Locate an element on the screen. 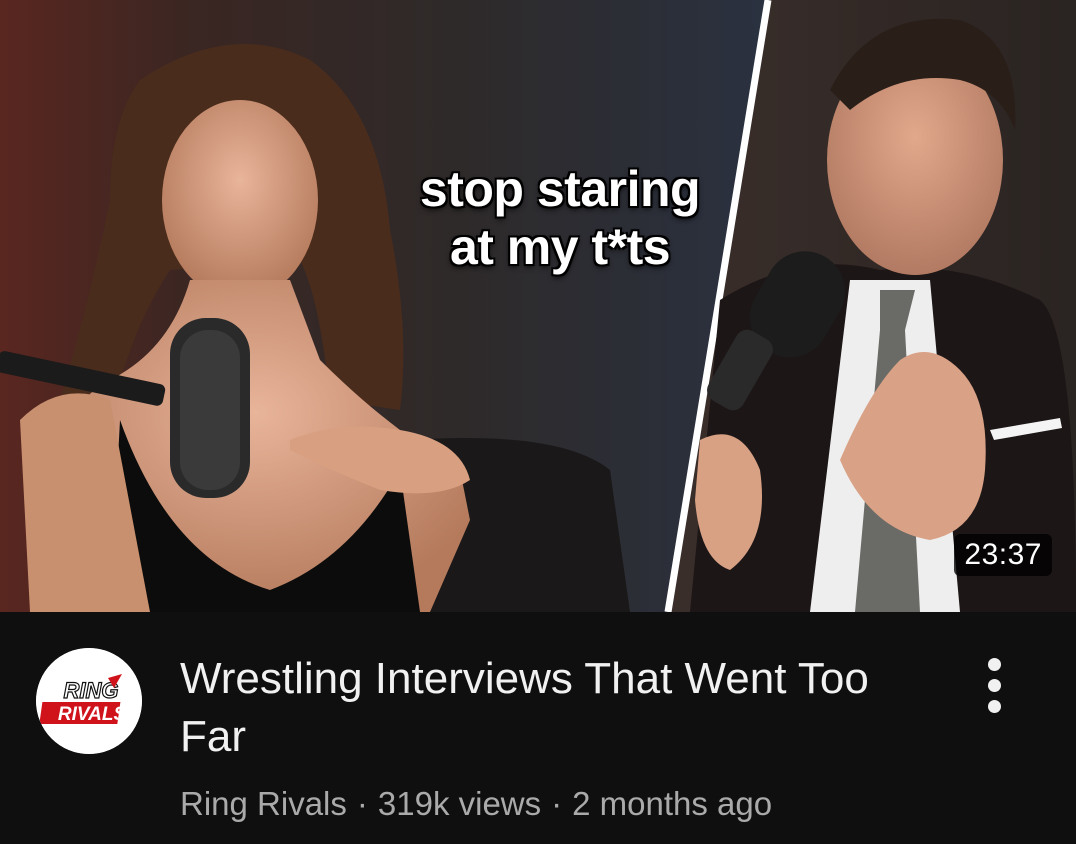 This screenshot has height=844, width=1076. view-count: 319k views is located at coordinates (459, 803).